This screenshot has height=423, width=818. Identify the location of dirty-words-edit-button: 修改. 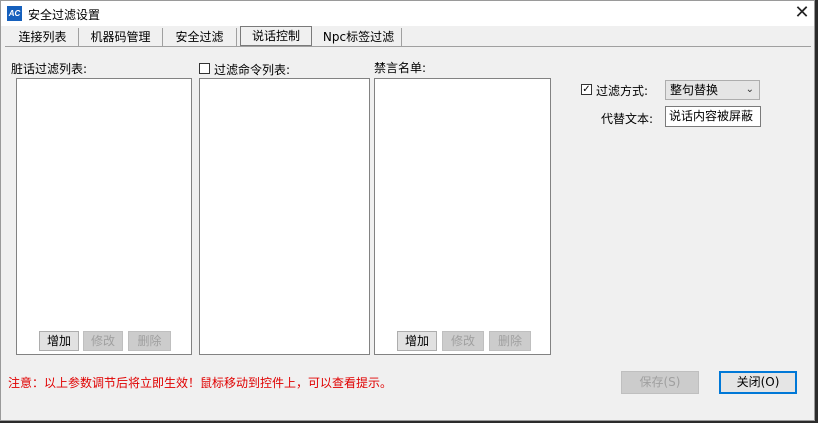
(103, 341).